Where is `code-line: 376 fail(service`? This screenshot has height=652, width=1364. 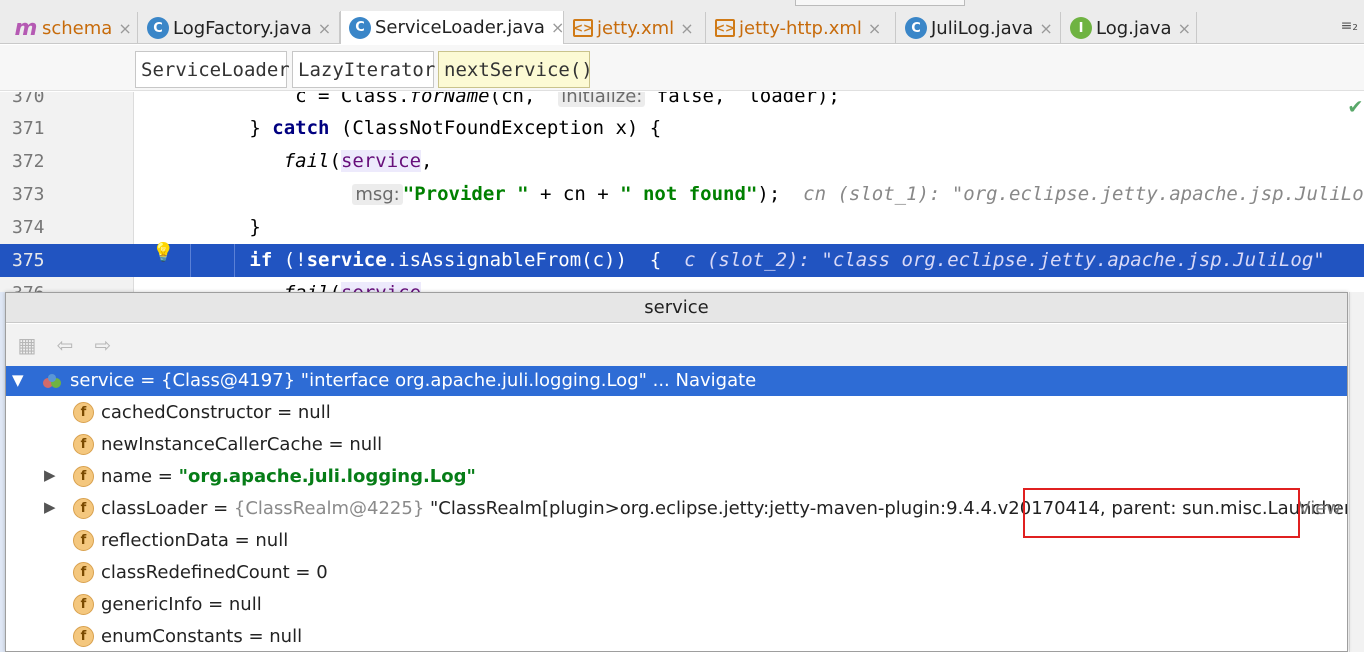 code-line: 376 fail(service is located at coordinates (682, 284).